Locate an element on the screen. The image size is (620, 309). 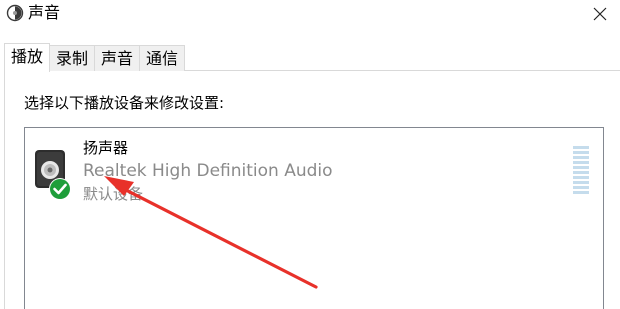
speaker-icon is located at coordinates (15, 13).